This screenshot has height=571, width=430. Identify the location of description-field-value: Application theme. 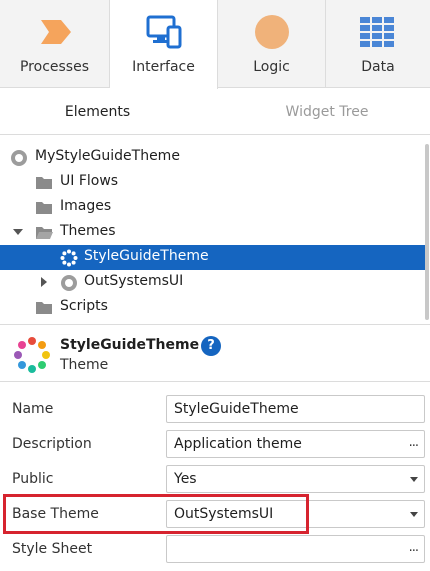
(238, 444).